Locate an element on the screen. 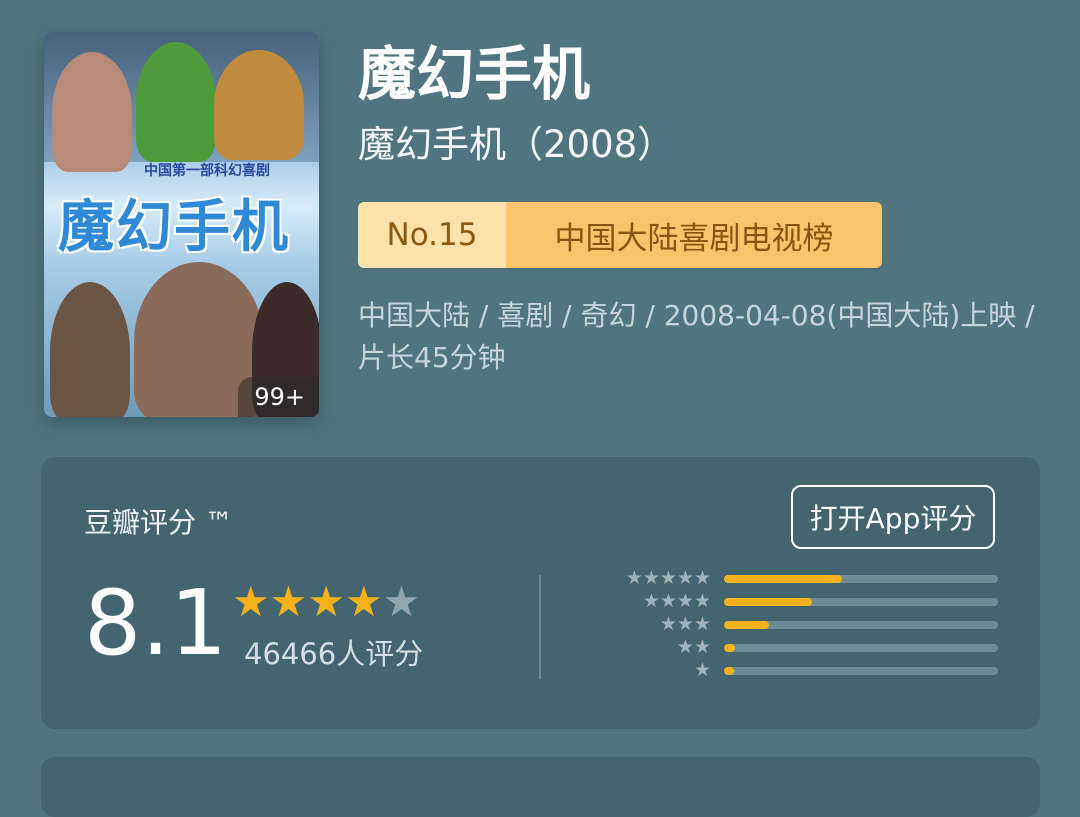  movie-subtitle: 魔幻手机（2008） is located at coordinates (516, 144).